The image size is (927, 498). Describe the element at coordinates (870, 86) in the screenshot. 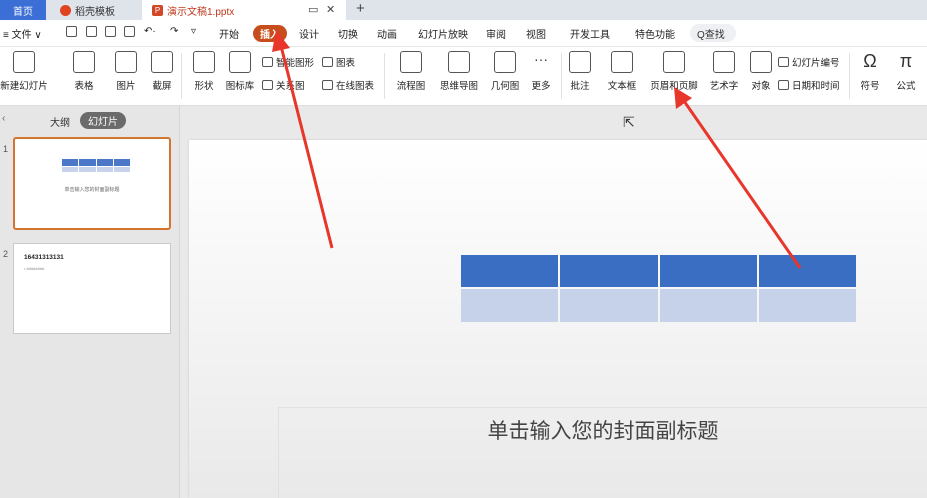

I see `symbol-label: 符号` at that location.